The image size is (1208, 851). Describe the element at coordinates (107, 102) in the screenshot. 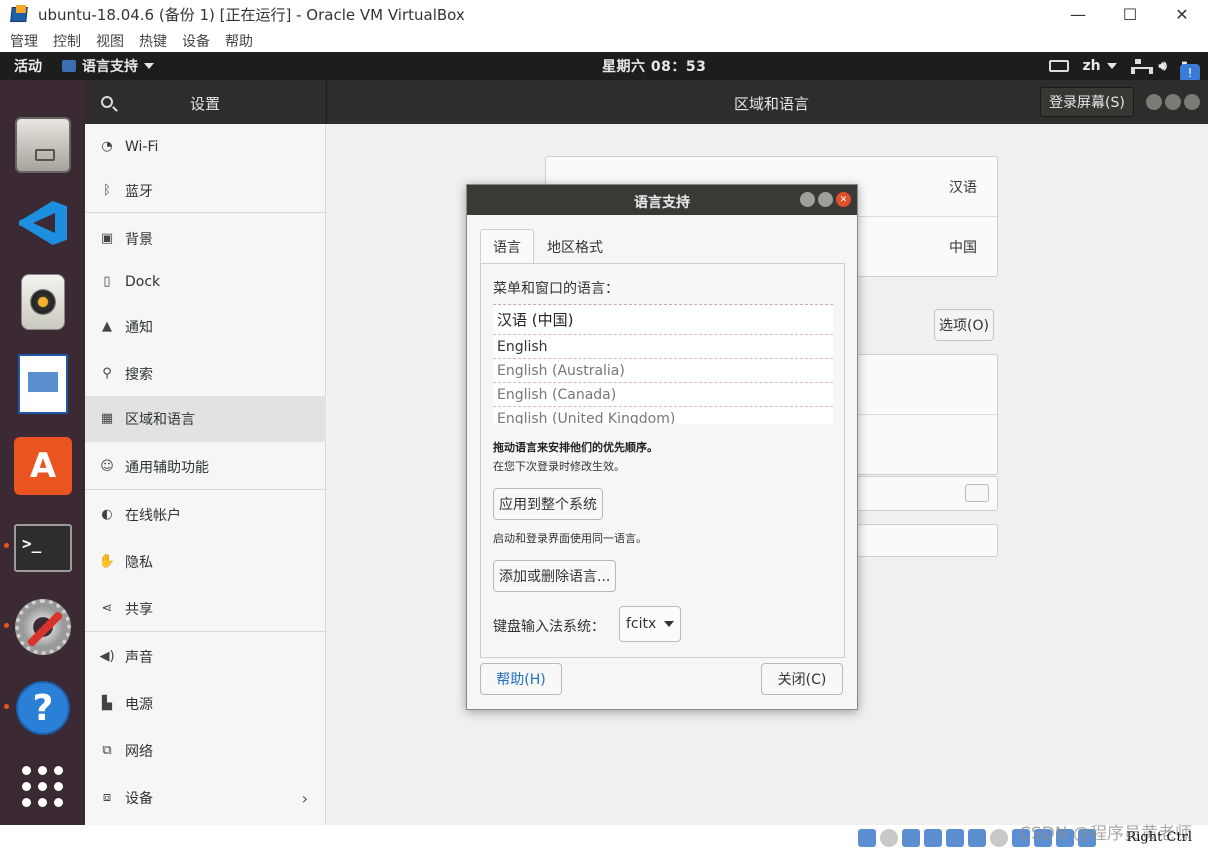

I see `settings-search-button` at that location.